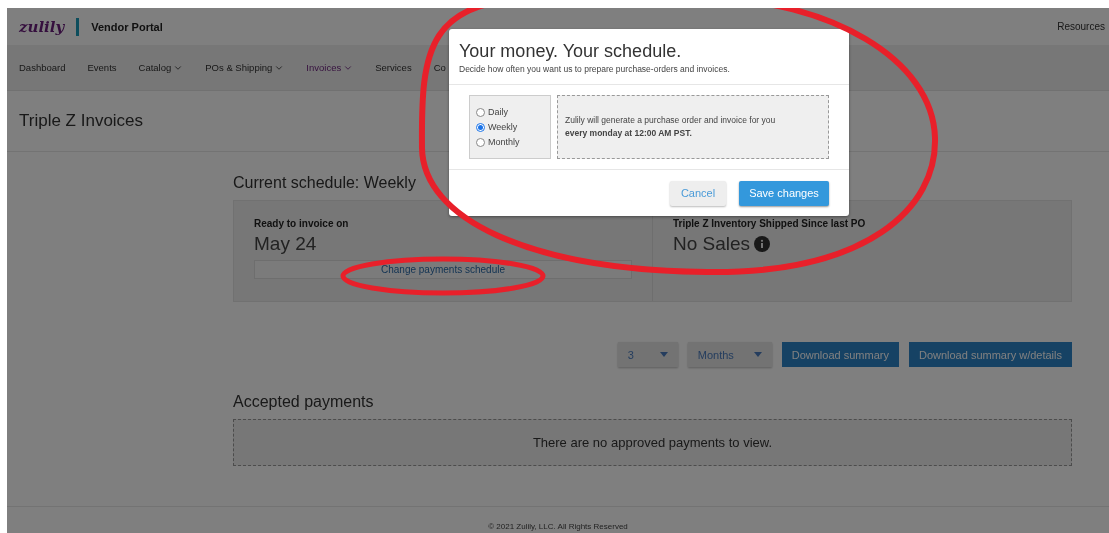 The width and height of the screenshot is (1109, 533). What do you see at coordinates (840, 354) in the screenshot?
I see `download-button: Download summary` at bounding box center [840, 354].